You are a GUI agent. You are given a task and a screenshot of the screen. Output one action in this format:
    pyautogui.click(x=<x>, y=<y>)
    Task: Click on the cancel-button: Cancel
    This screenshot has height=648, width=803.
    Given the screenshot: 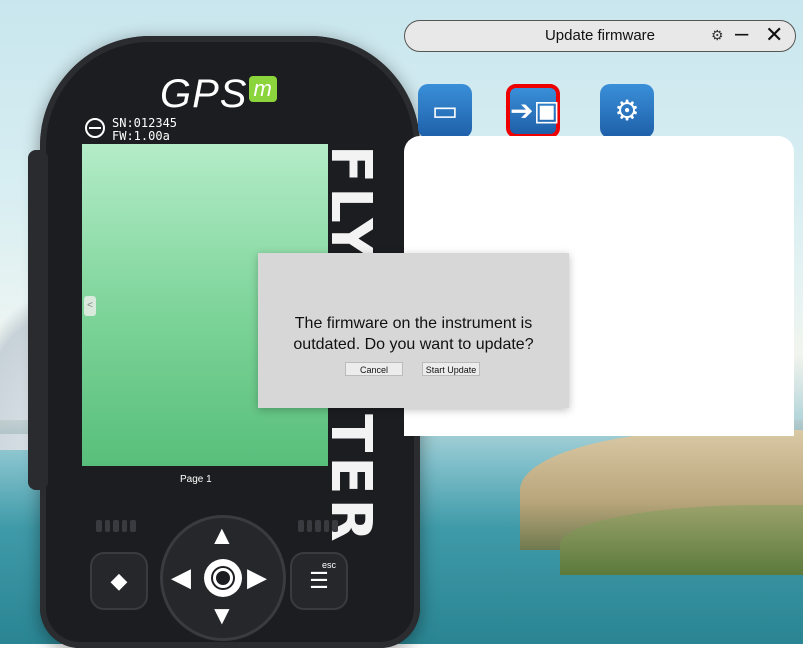 What is the action you would take?
    pyautogui.click(x=374, y=369)
    